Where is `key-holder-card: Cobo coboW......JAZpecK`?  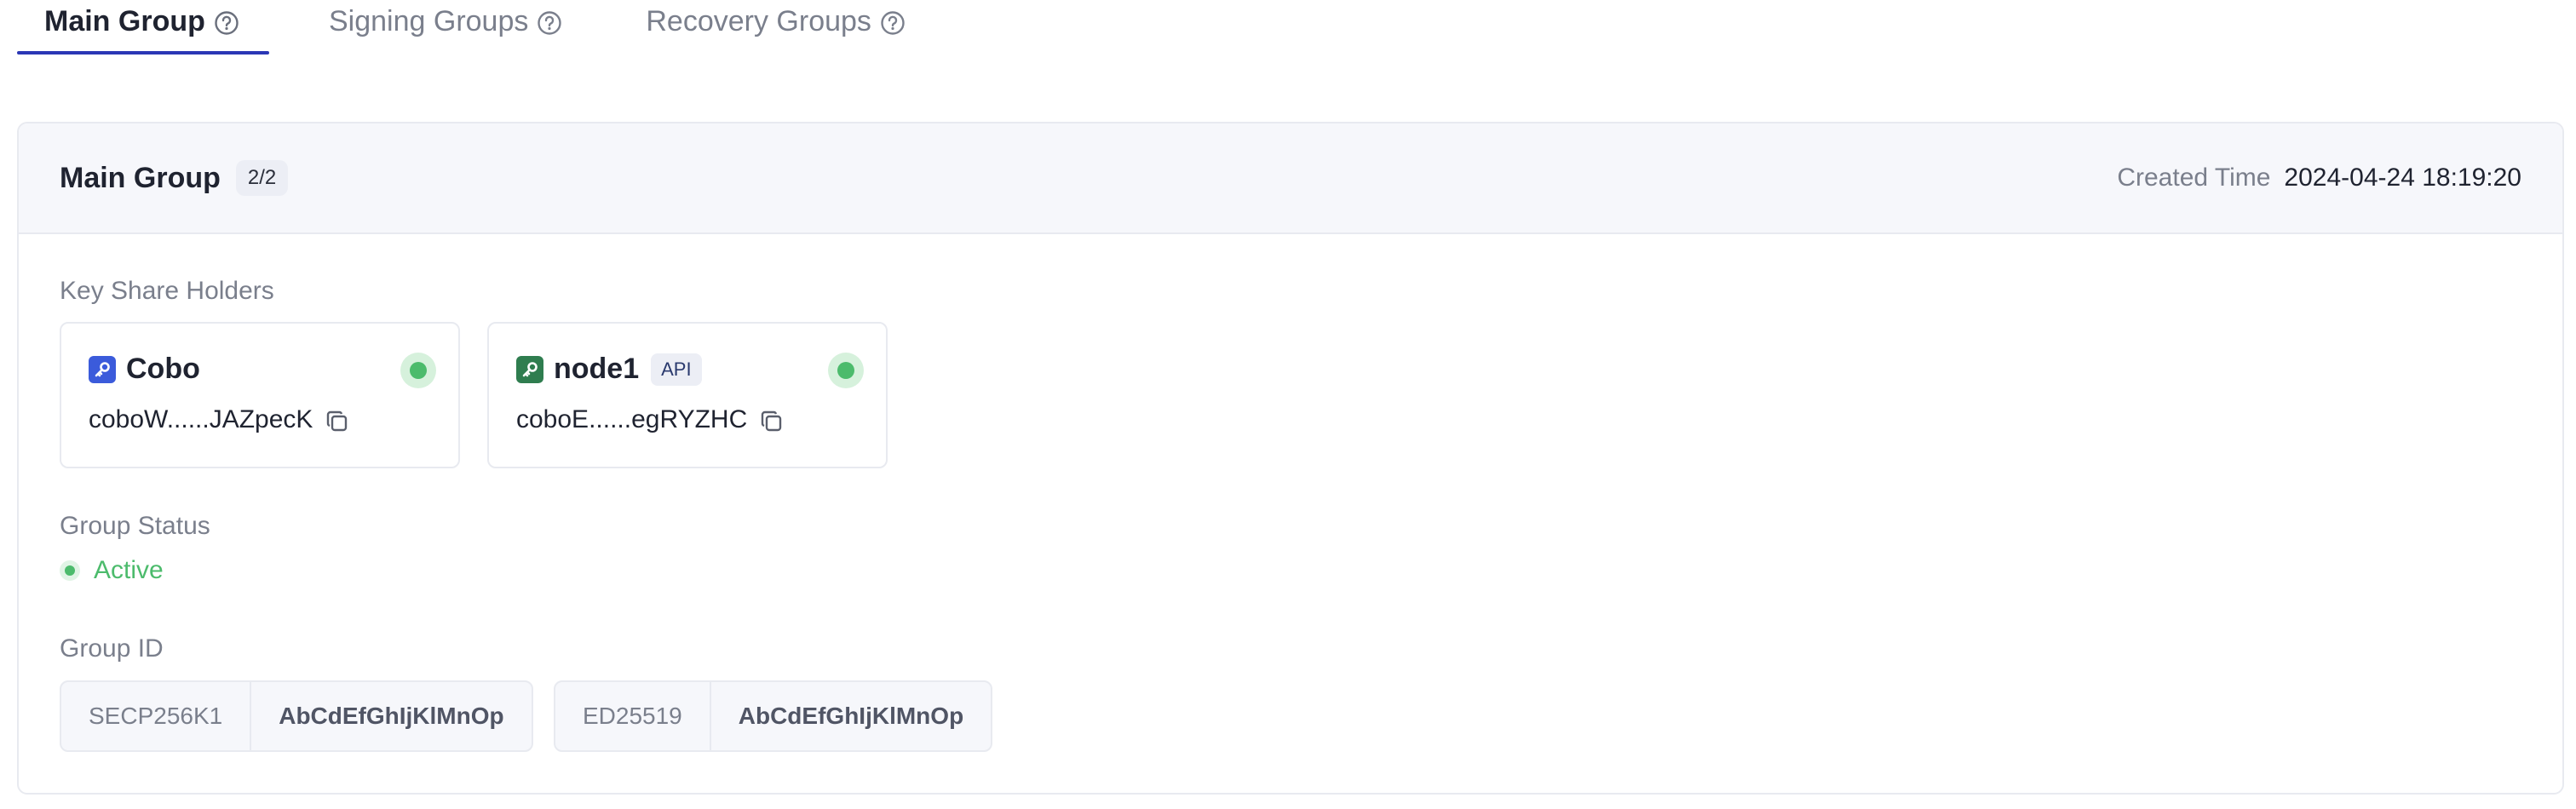 key-holder-card: Cobo coboW......JAZpecK is located at coordinates (260, 395).